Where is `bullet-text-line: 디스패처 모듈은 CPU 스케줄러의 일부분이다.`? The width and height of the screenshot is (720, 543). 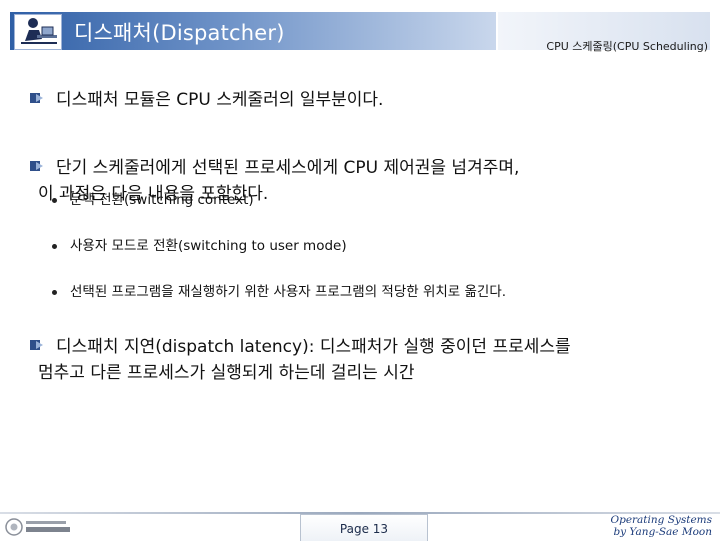 bullet-text-line: 디스패처 모듈은 CPU 스케줄러의 일부분이다. is located at coordinates (220, 100).